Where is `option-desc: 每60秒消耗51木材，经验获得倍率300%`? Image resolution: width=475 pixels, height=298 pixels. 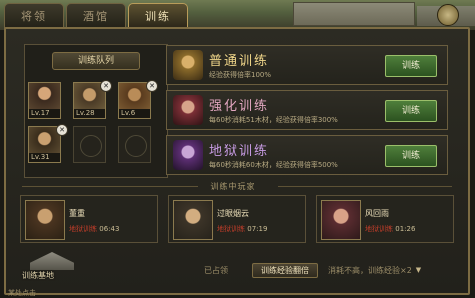 option-desc: 每60秒消耗51木材，经验获得倍率300% is located at coordinates (273, 120).